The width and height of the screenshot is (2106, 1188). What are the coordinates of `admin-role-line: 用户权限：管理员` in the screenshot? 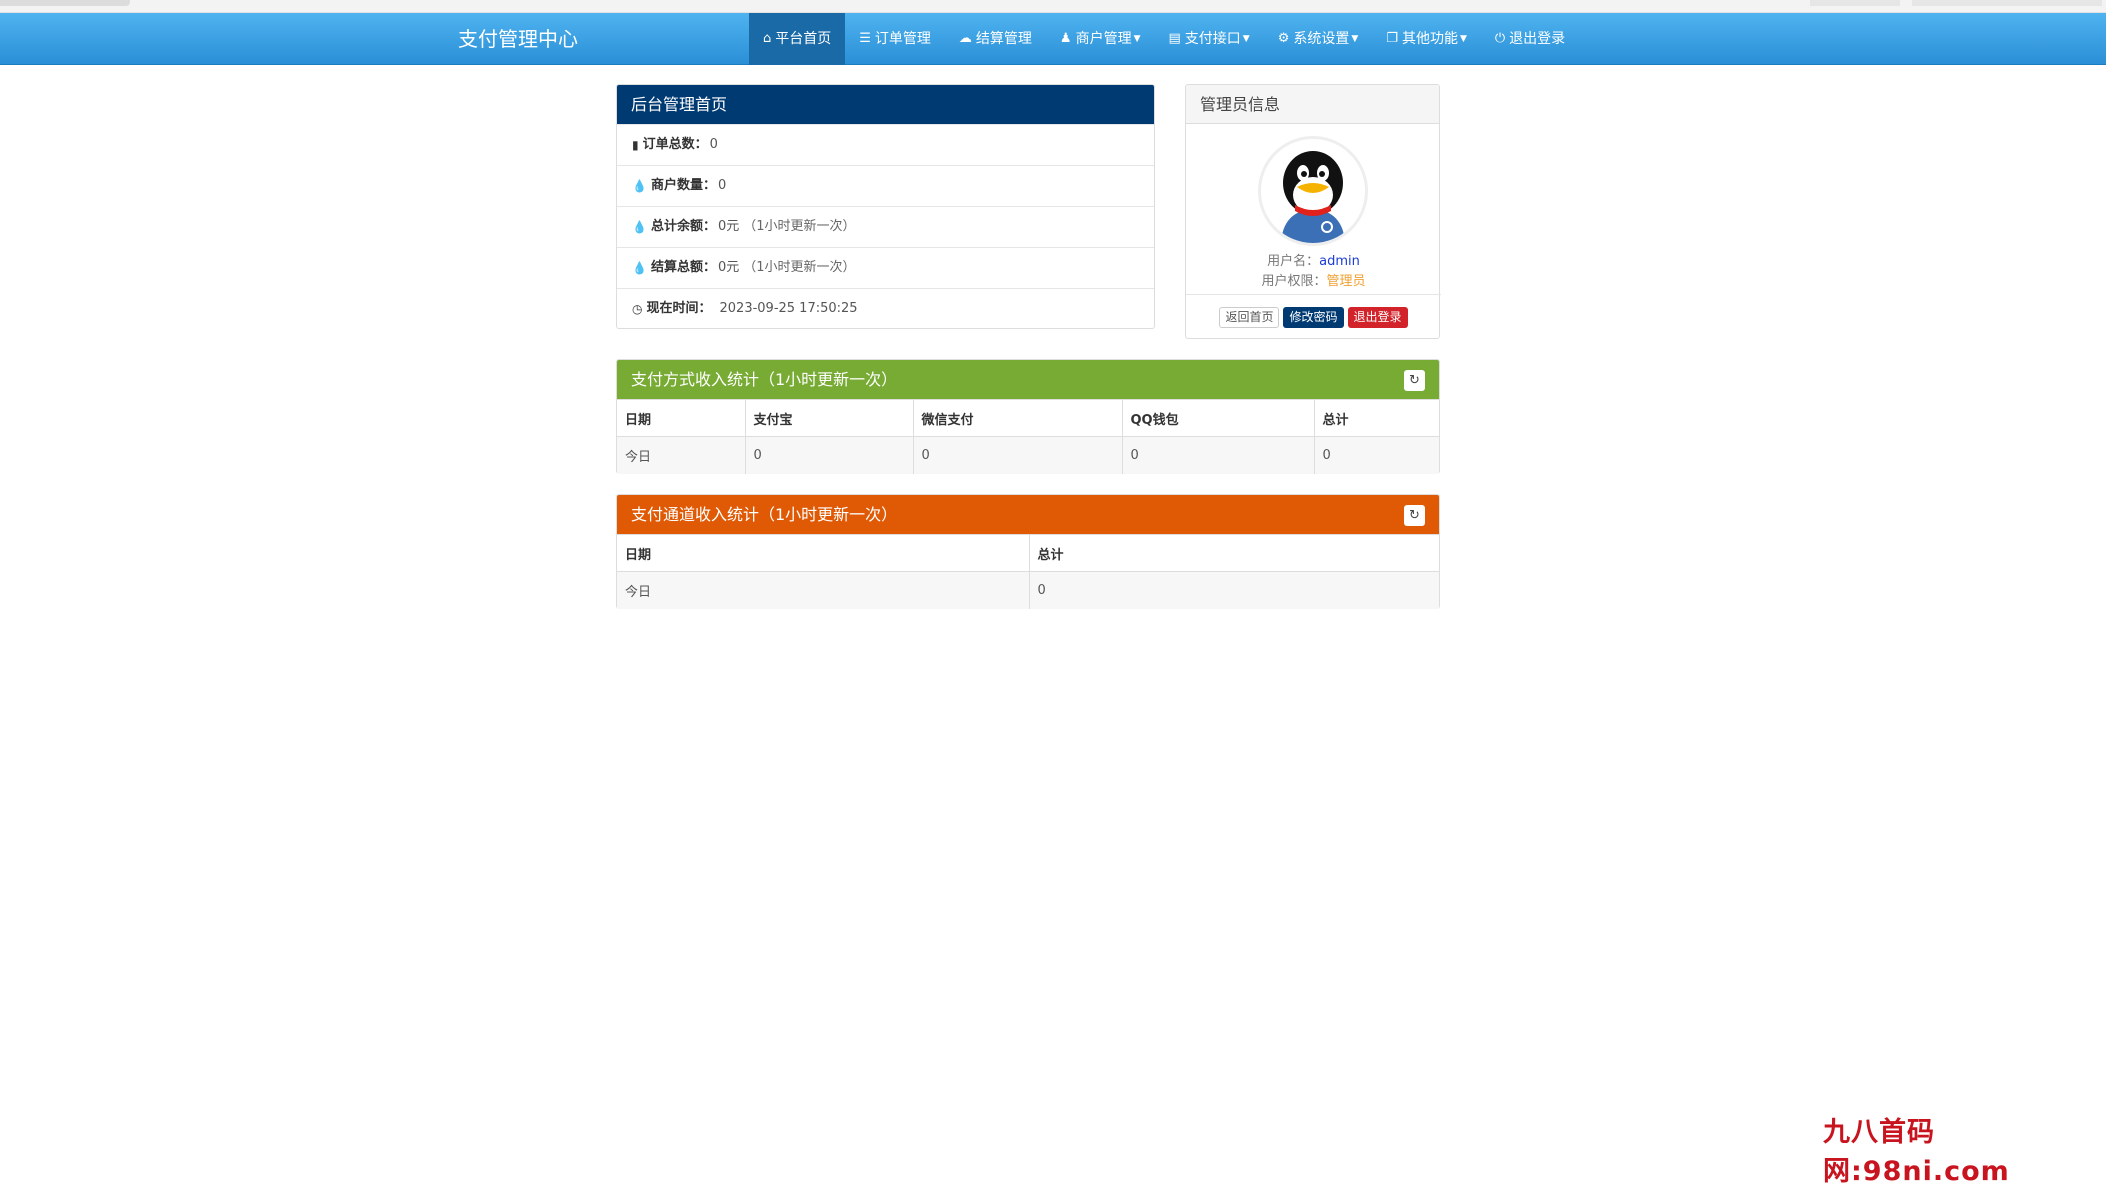 It's located at (1313, 279).